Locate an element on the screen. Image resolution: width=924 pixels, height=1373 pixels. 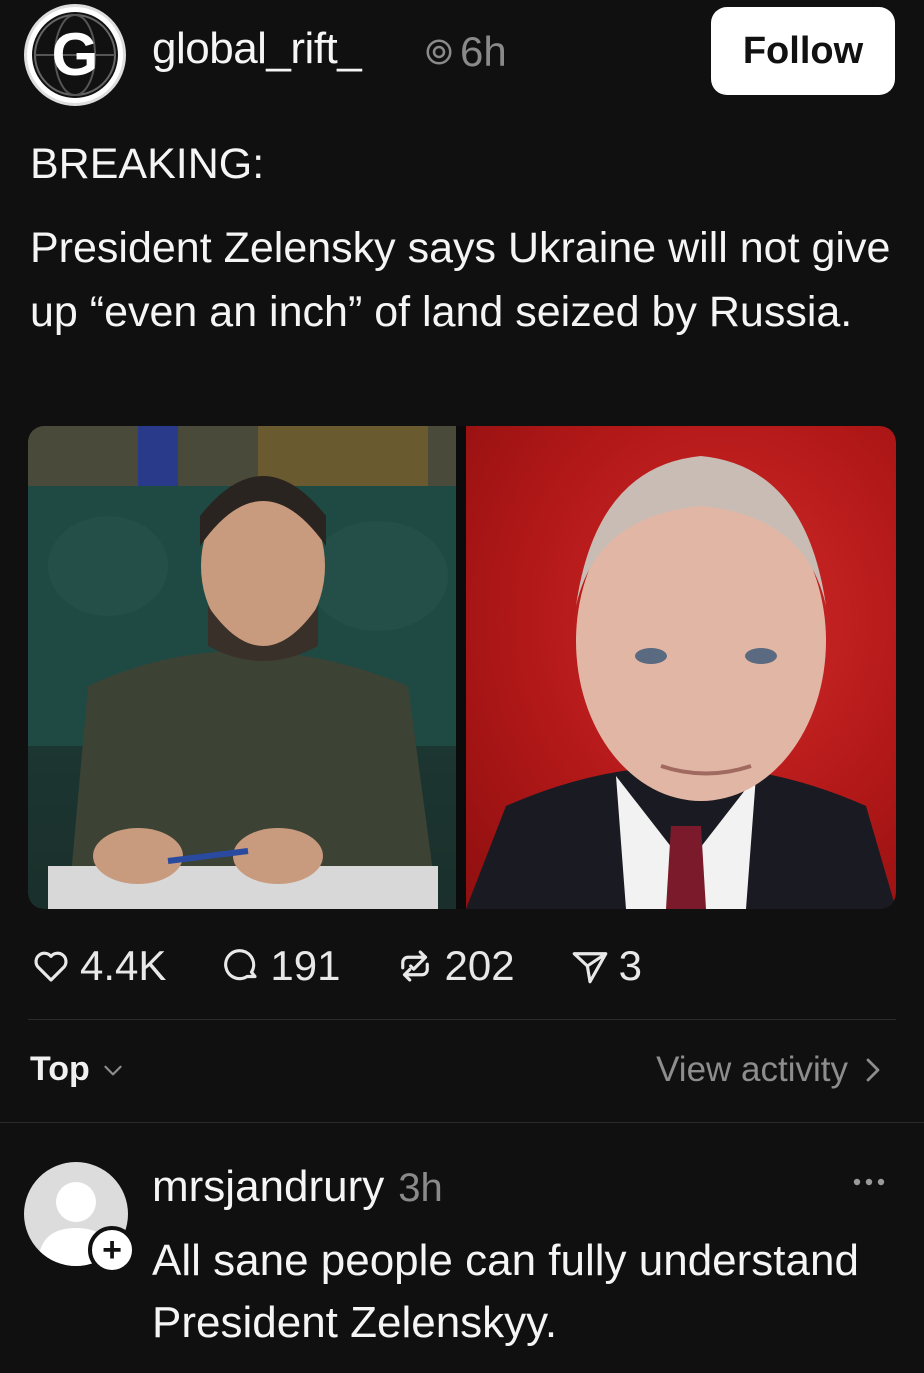
chevron-right-icon is located at coordinates (873, 1070).